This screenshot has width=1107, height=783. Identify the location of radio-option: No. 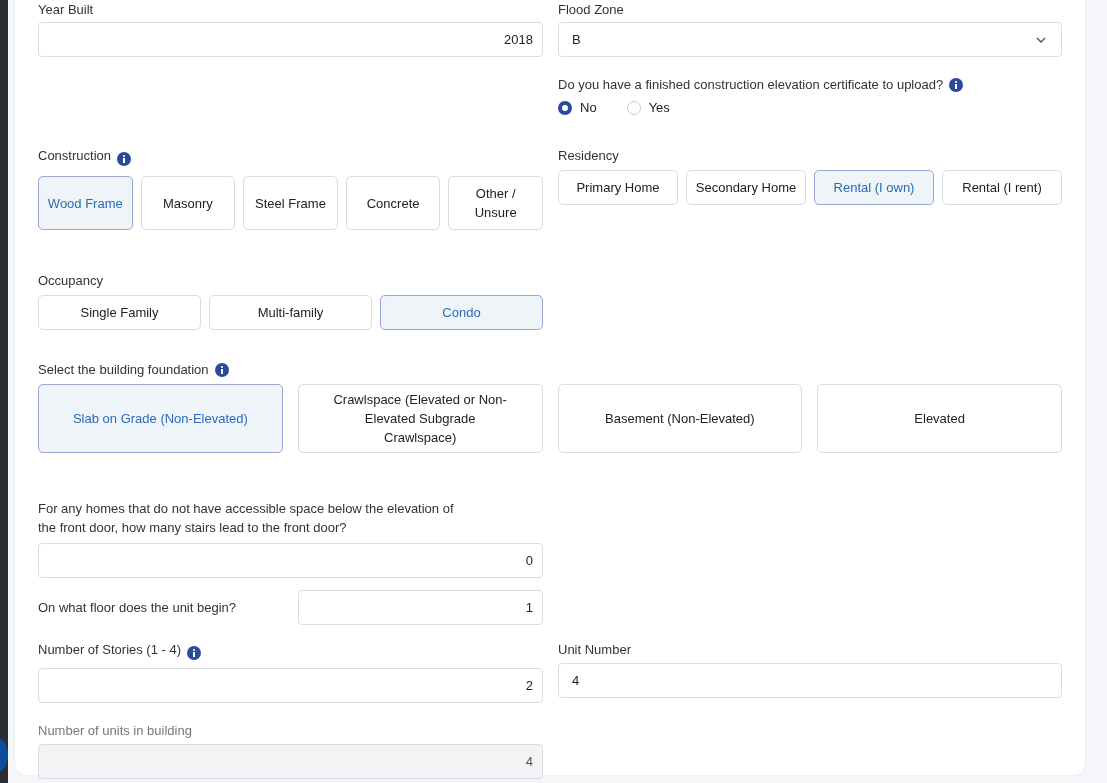
(577, 107).